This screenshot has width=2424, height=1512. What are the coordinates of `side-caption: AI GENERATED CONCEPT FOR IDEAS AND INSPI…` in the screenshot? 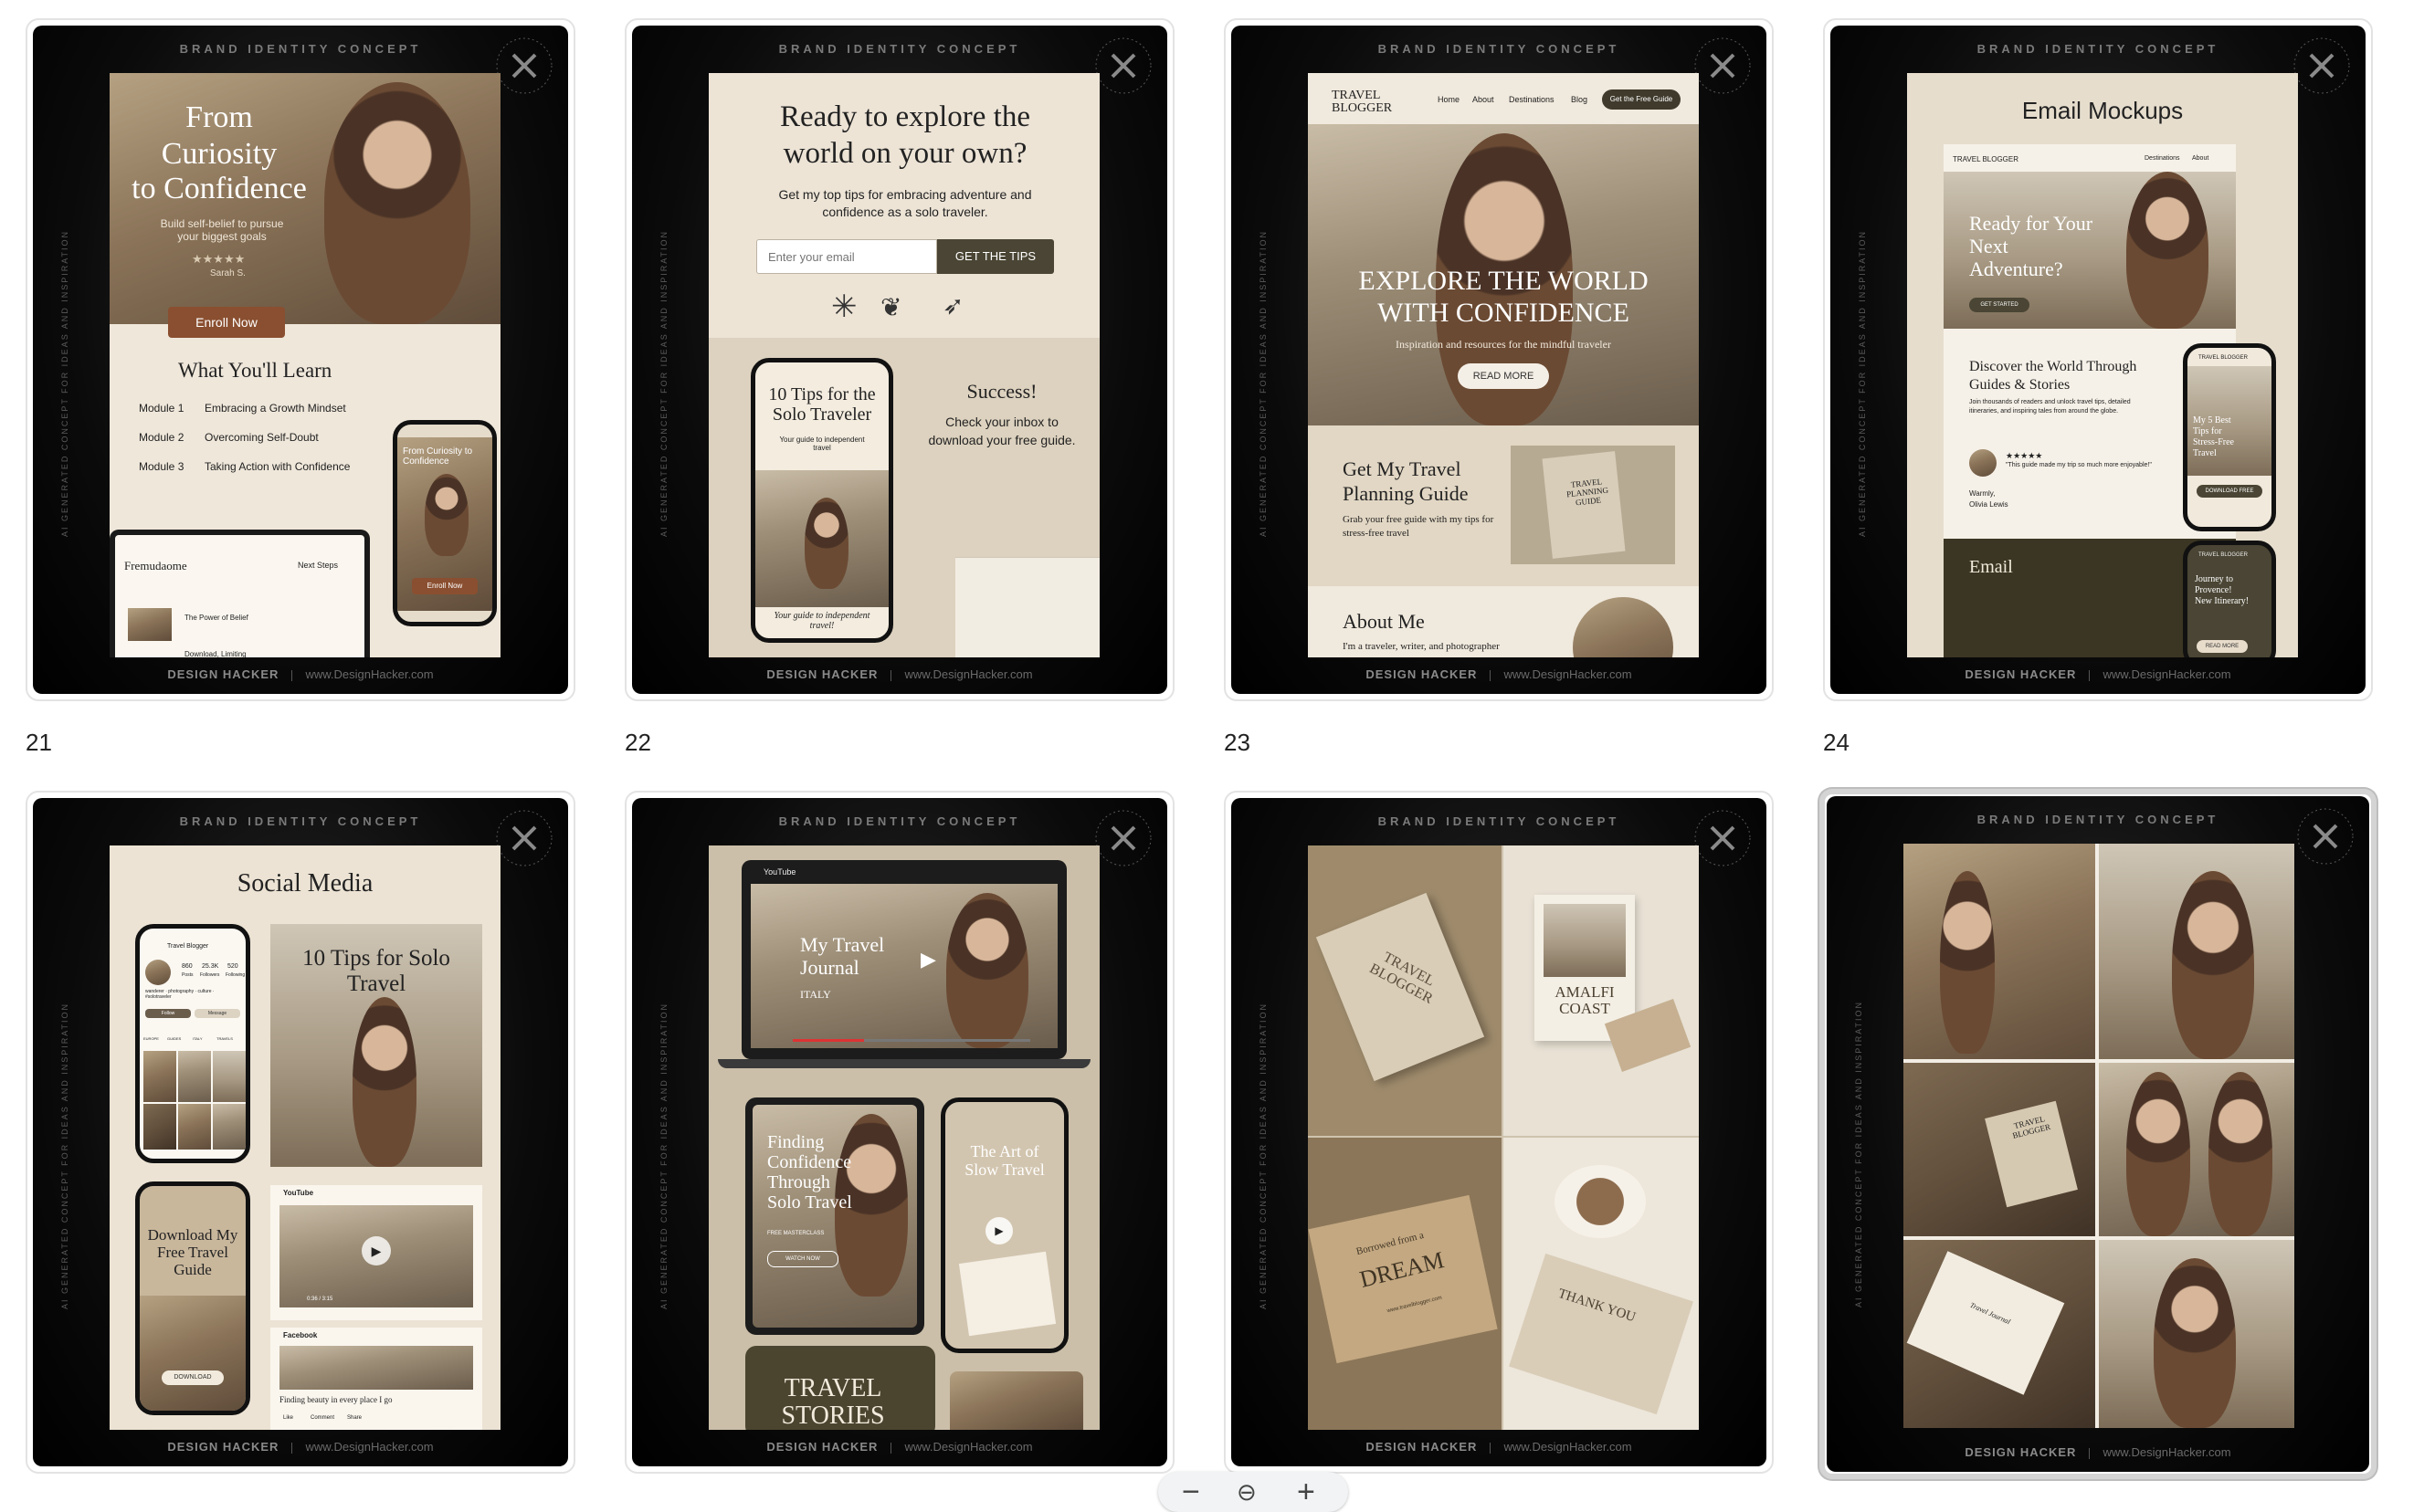 It's located at (64, 1156).